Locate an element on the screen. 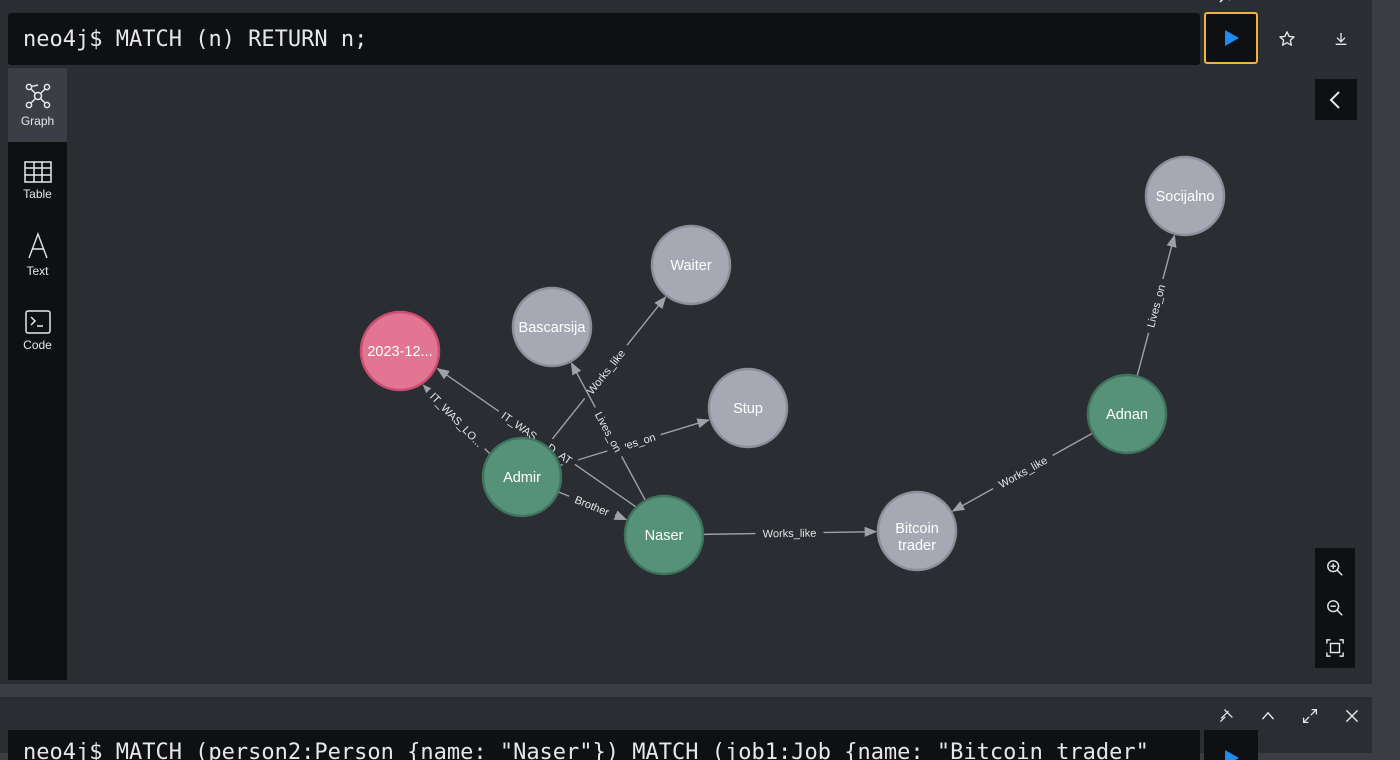 This screenshot has height=760, width=1400. zoom-in-button is located at coordinates (1335, 568).